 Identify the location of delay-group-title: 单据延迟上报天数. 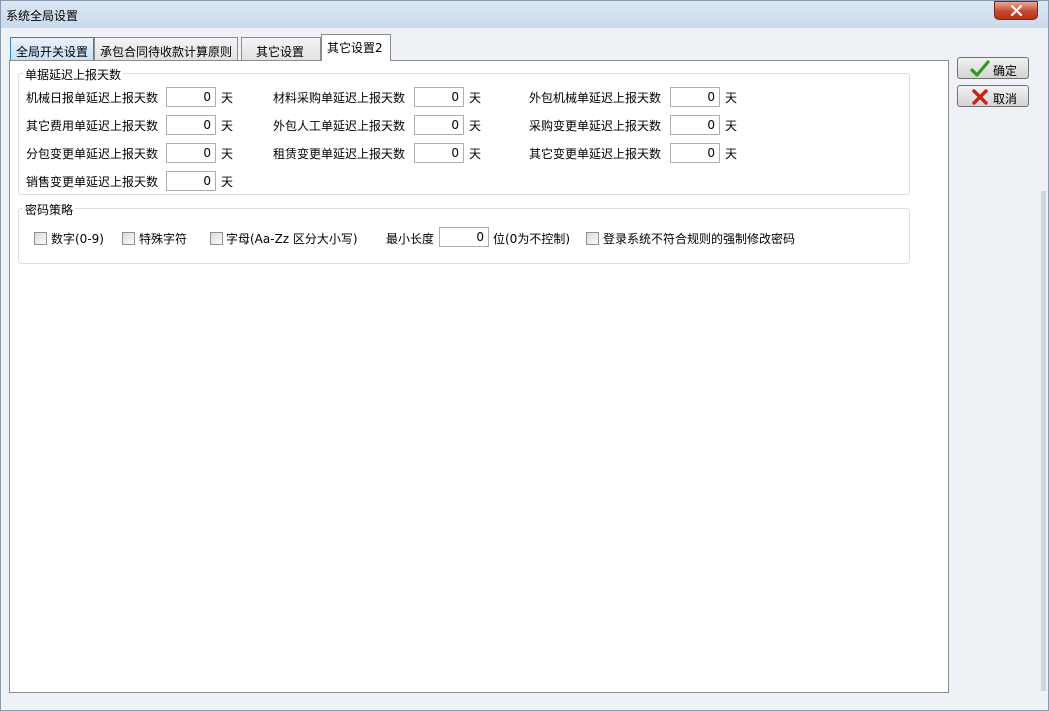
(73, 74).